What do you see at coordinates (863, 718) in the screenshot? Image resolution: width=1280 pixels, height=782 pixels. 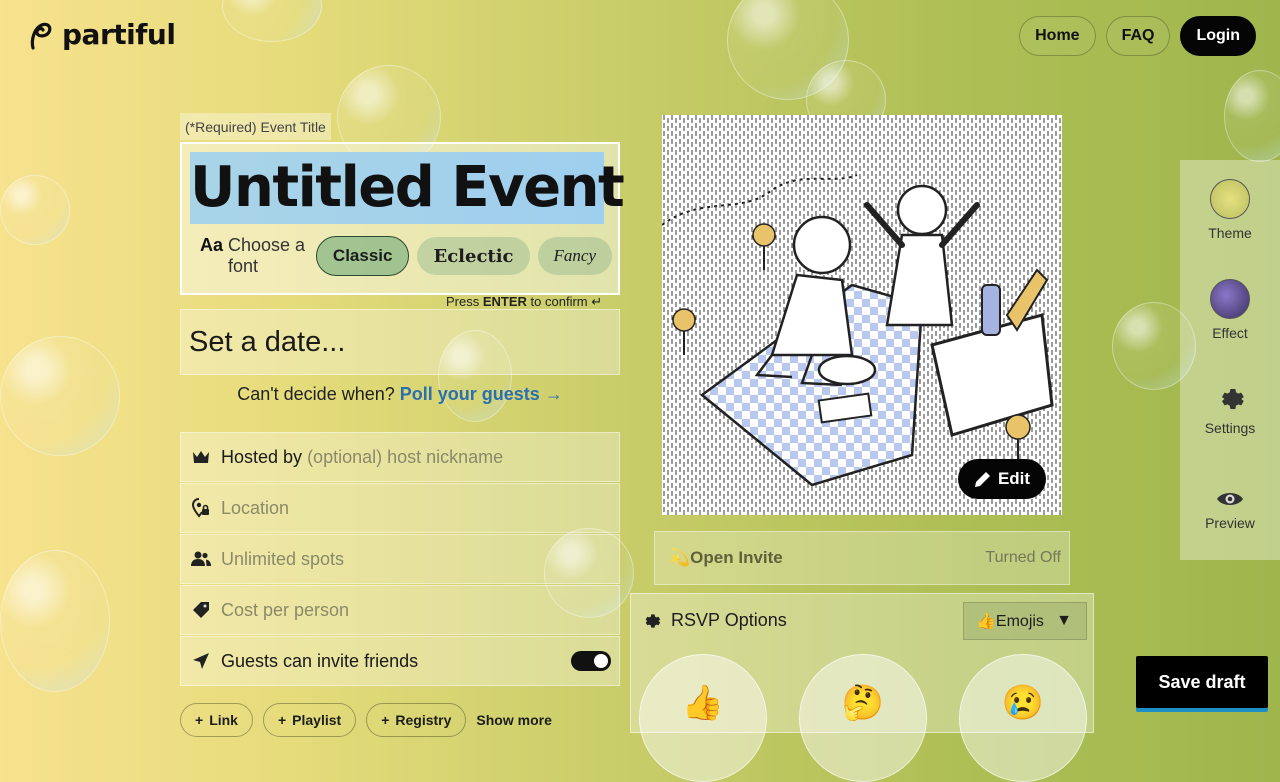 I see `rsvp-option-maybe: 🤔` at bounding box center [863, 718].